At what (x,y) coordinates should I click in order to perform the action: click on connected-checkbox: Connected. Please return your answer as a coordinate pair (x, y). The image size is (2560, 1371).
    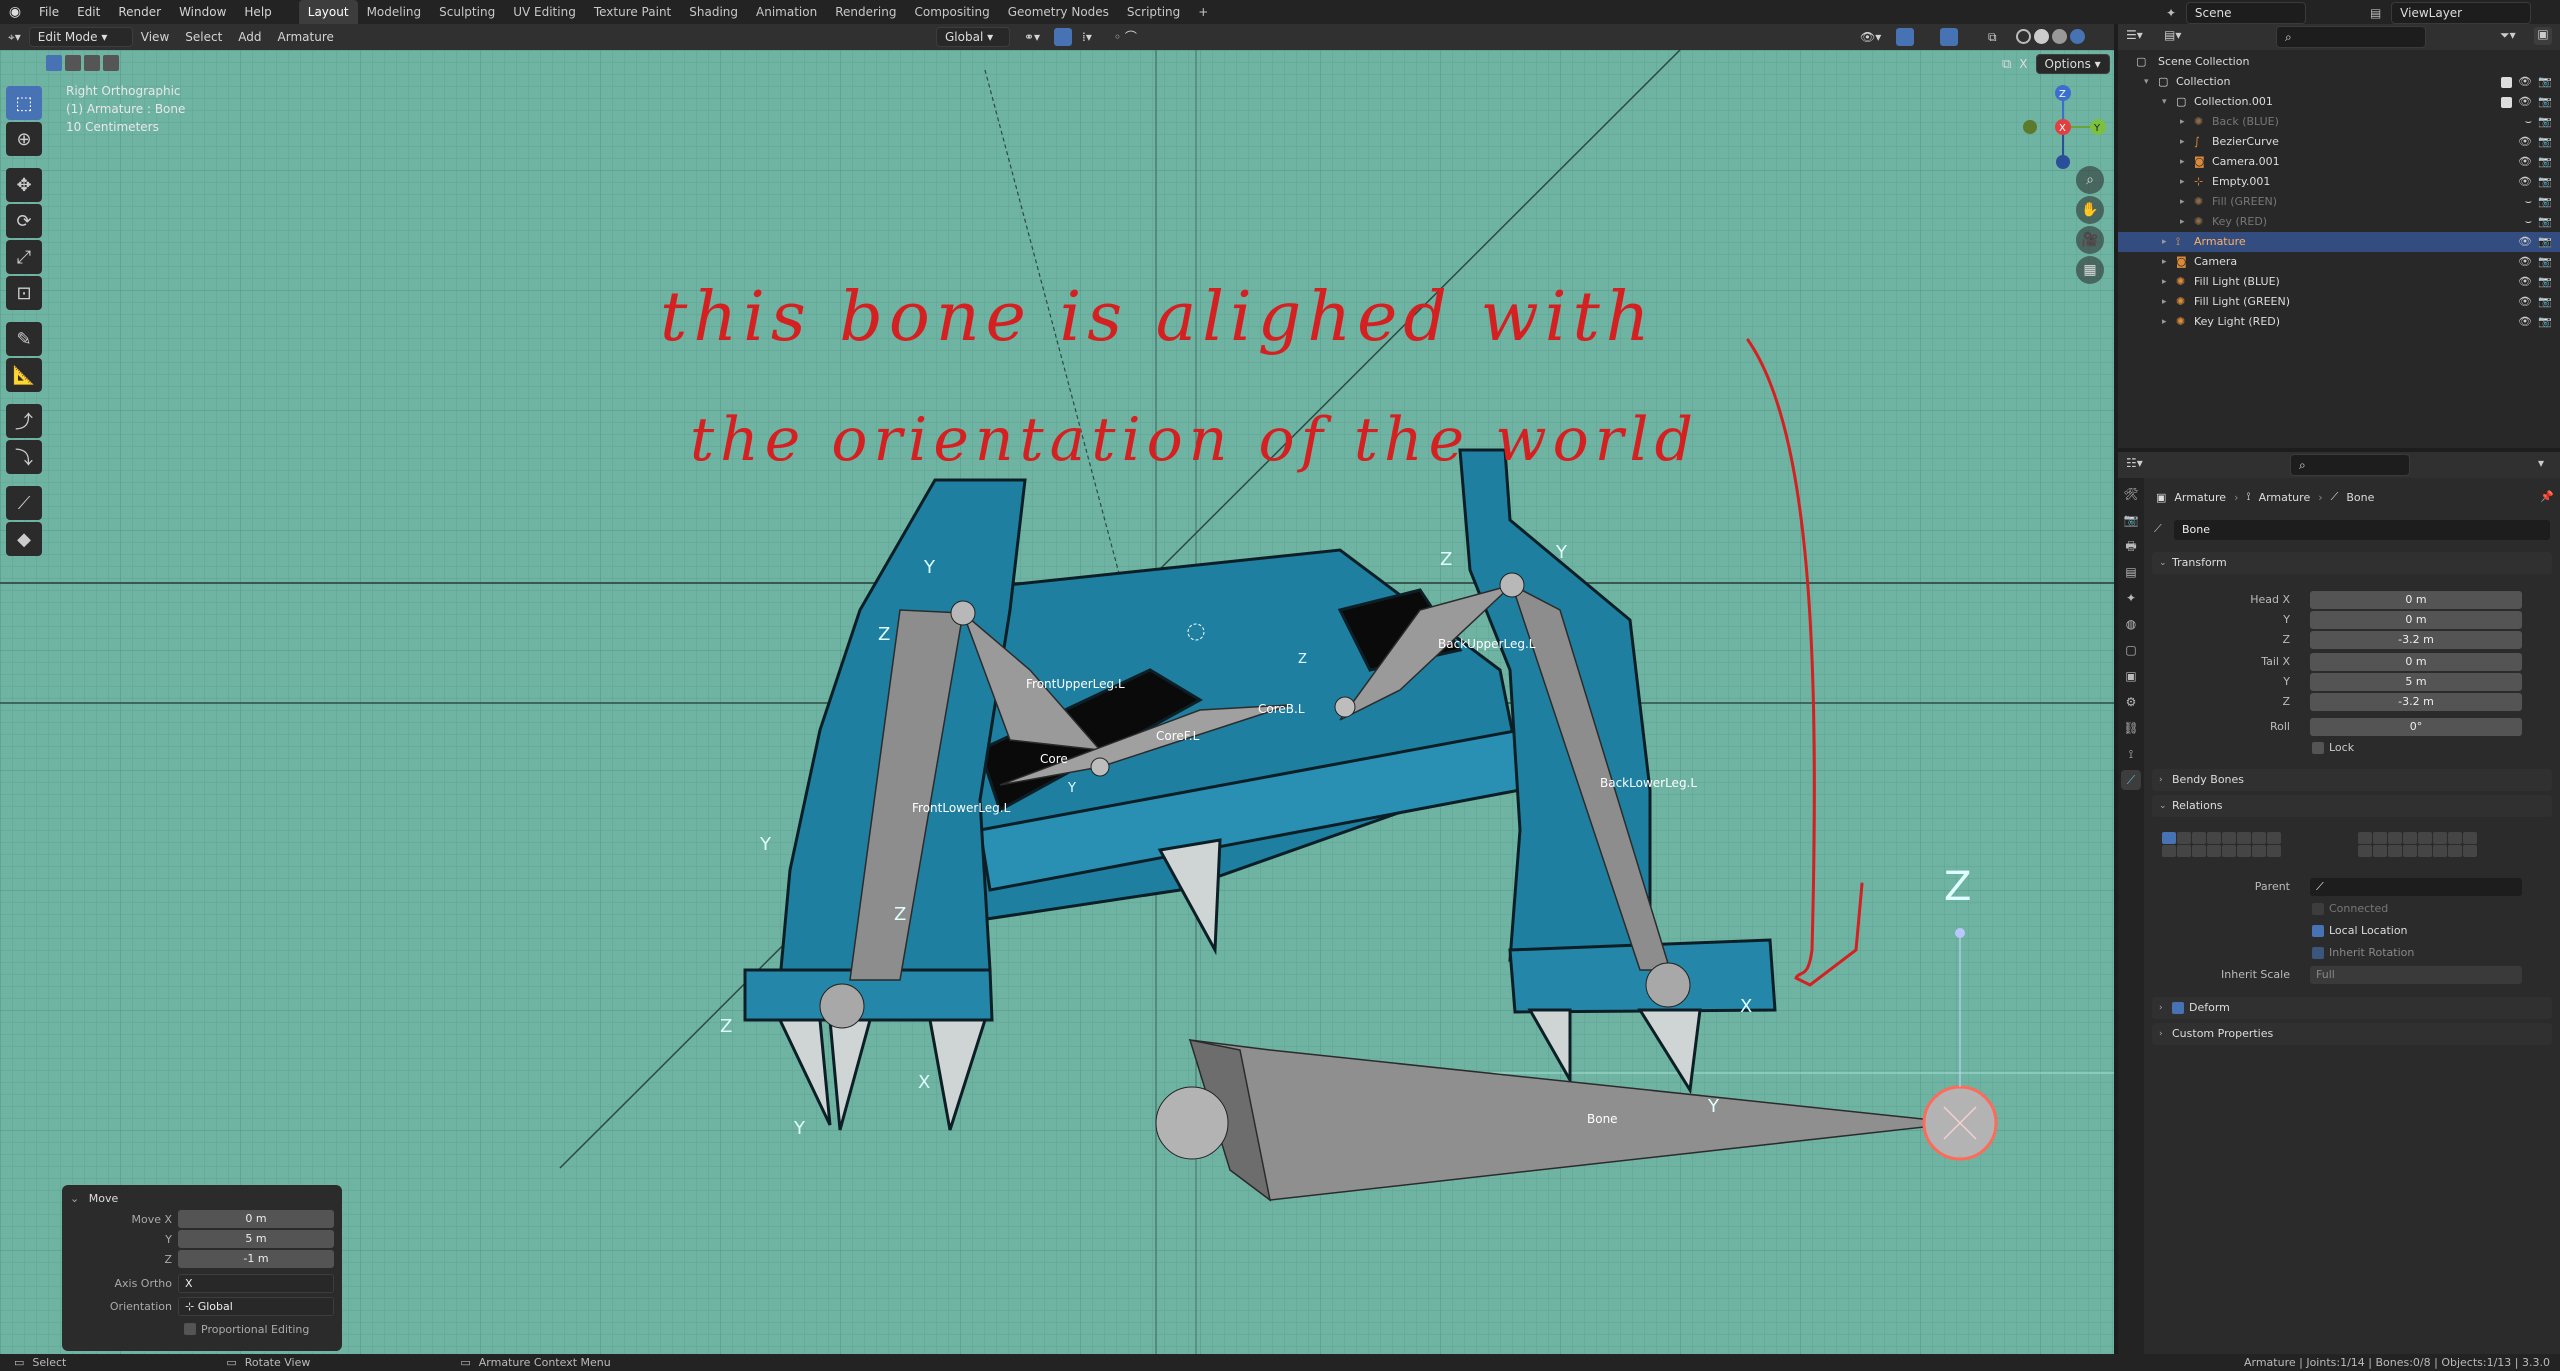
    Looking at the image, I should click on (2352, 909).